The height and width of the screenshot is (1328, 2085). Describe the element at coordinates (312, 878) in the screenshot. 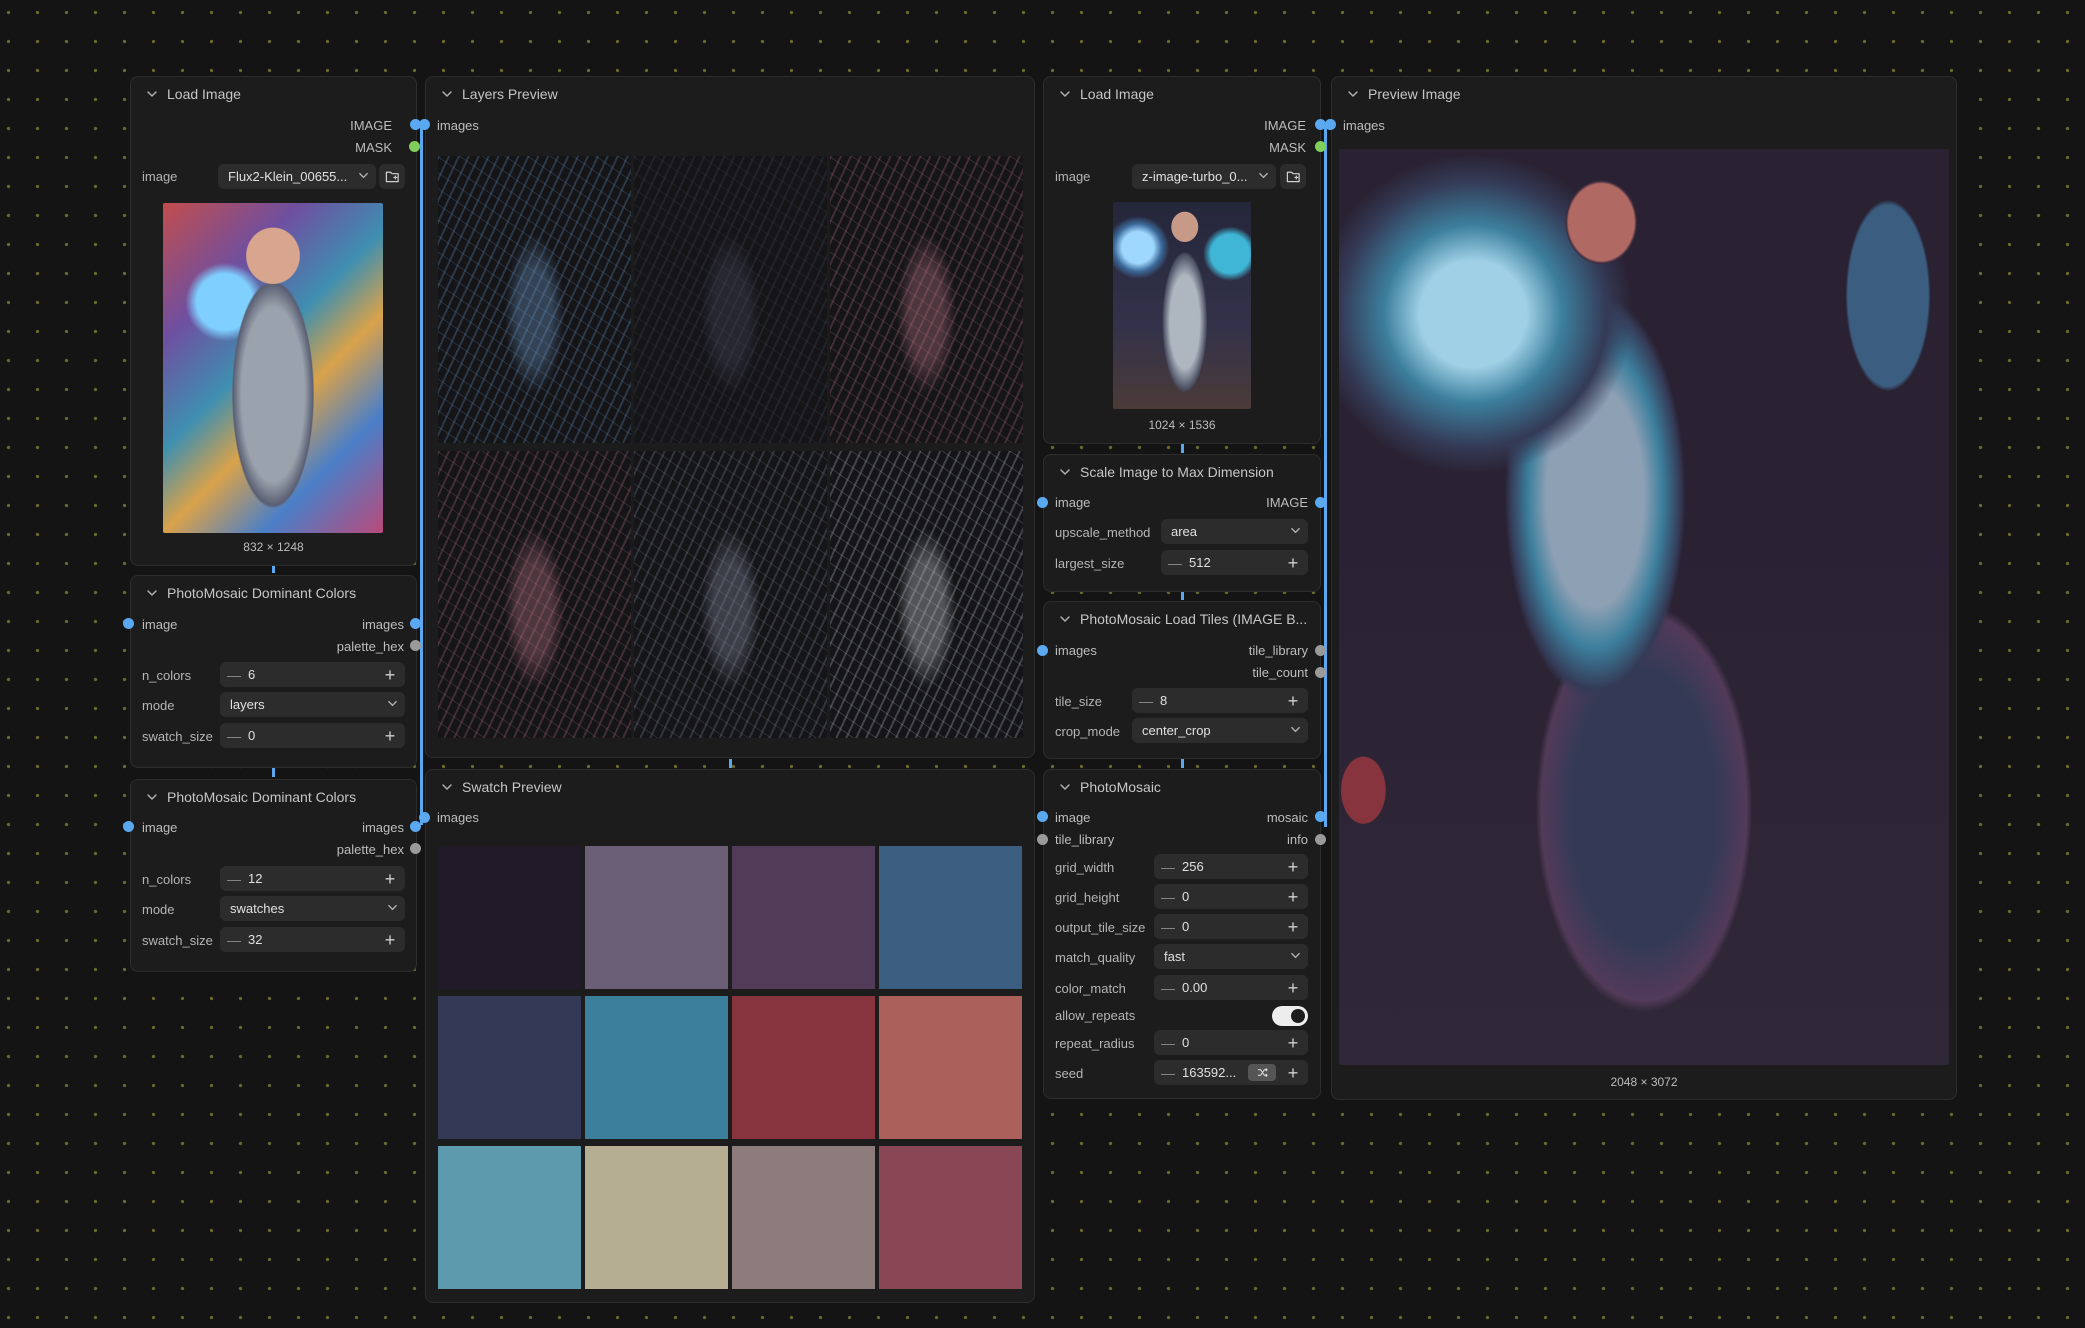

I see `n-colors-stepper: — 12 +` at that location.